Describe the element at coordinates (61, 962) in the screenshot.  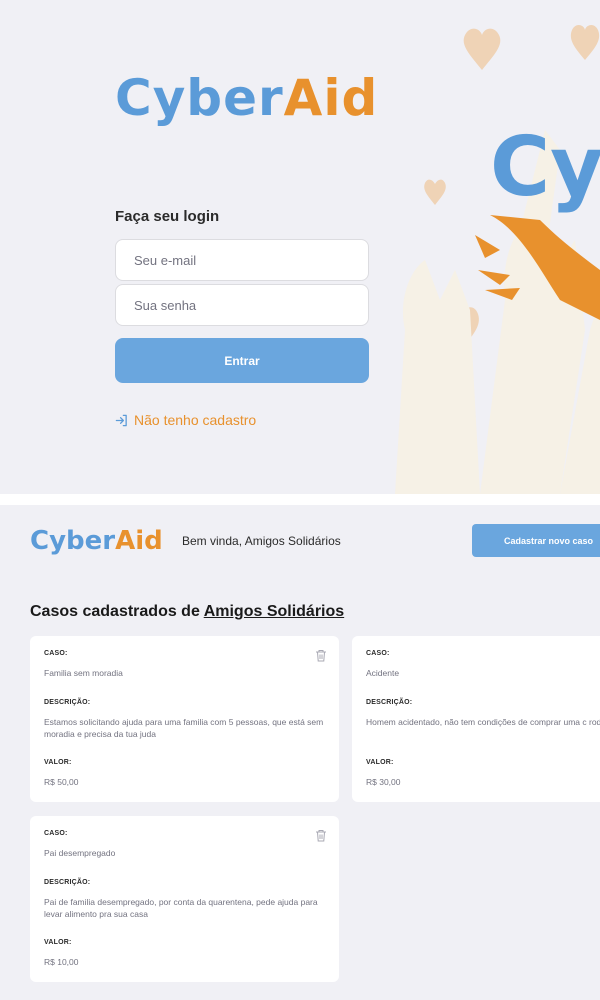
I see `case-value: R$ 10,00` at that location.